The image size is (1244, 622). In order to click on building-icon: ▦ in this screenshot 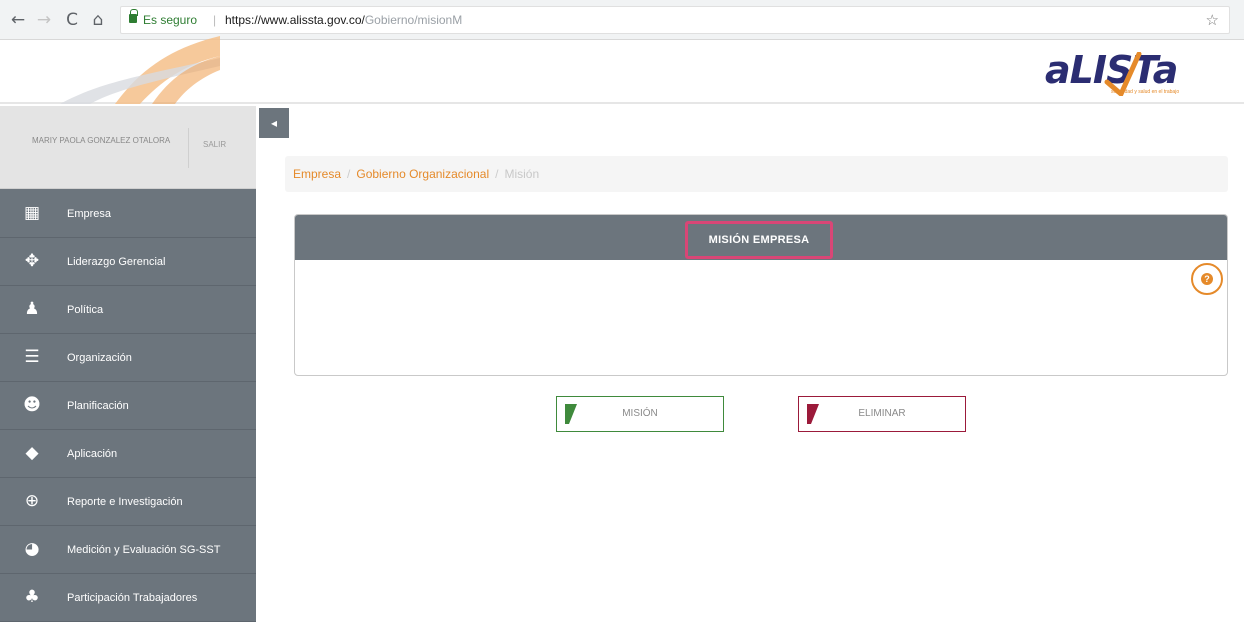, I will do `click(32, 213)`.